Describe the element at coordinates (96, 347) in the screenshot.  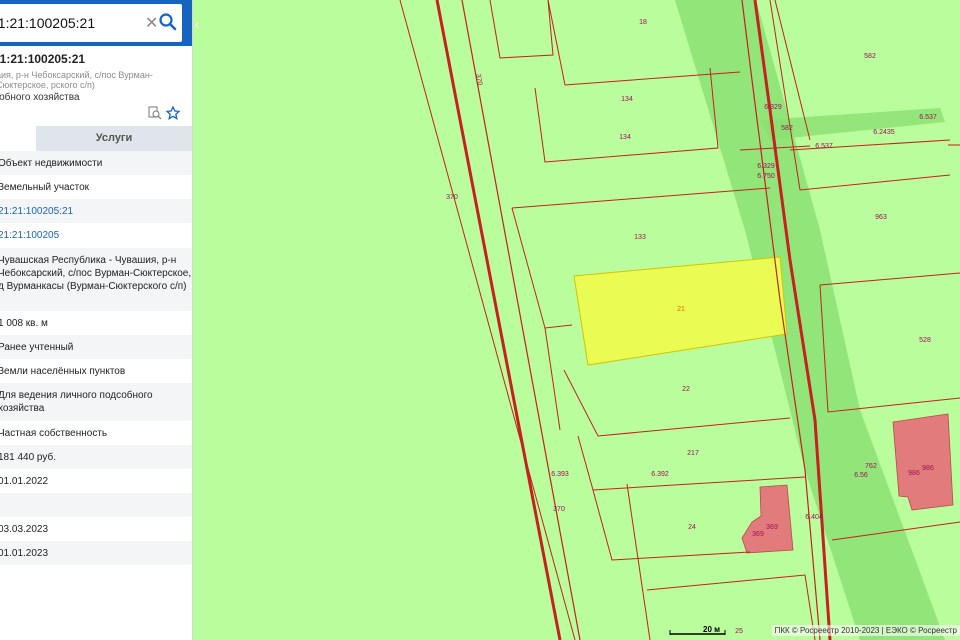
I see `info-row-status: Ранее учтенный` at that location.